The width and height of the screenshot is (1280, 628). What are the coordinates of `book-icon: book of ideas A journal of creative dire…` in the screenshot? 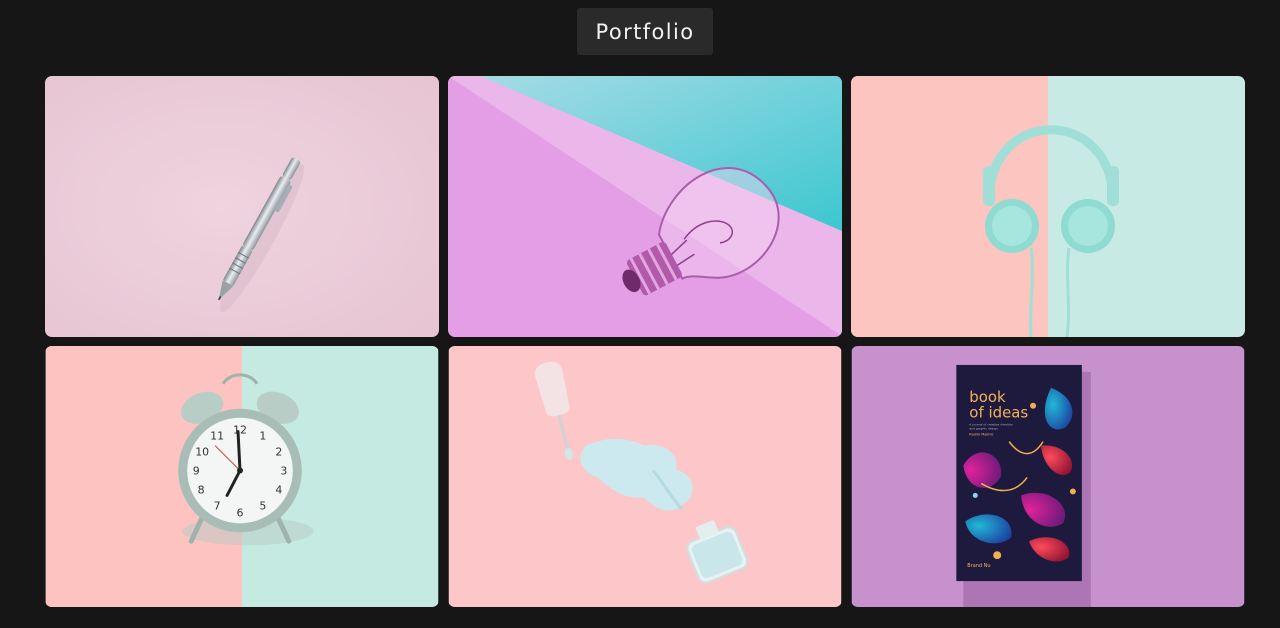 It's located at (1048, 476).